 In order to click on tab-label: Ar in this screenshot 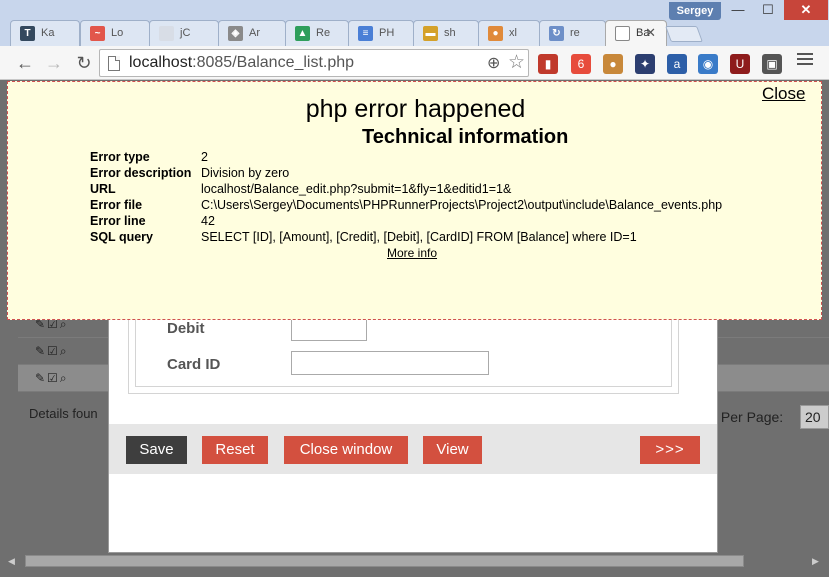, I will do `click(254, 33)`.